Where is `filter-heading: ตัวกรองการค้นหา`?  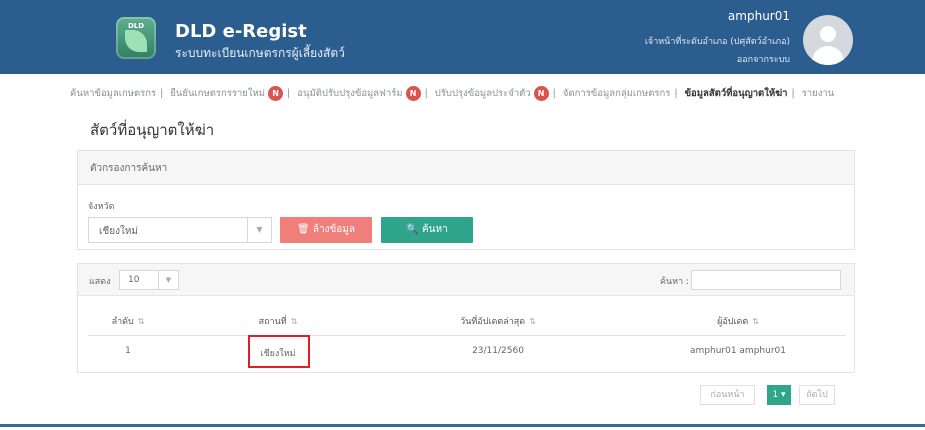
filter-heading: ตัวกรองการค้นหา is located at coordinates (466, 168).